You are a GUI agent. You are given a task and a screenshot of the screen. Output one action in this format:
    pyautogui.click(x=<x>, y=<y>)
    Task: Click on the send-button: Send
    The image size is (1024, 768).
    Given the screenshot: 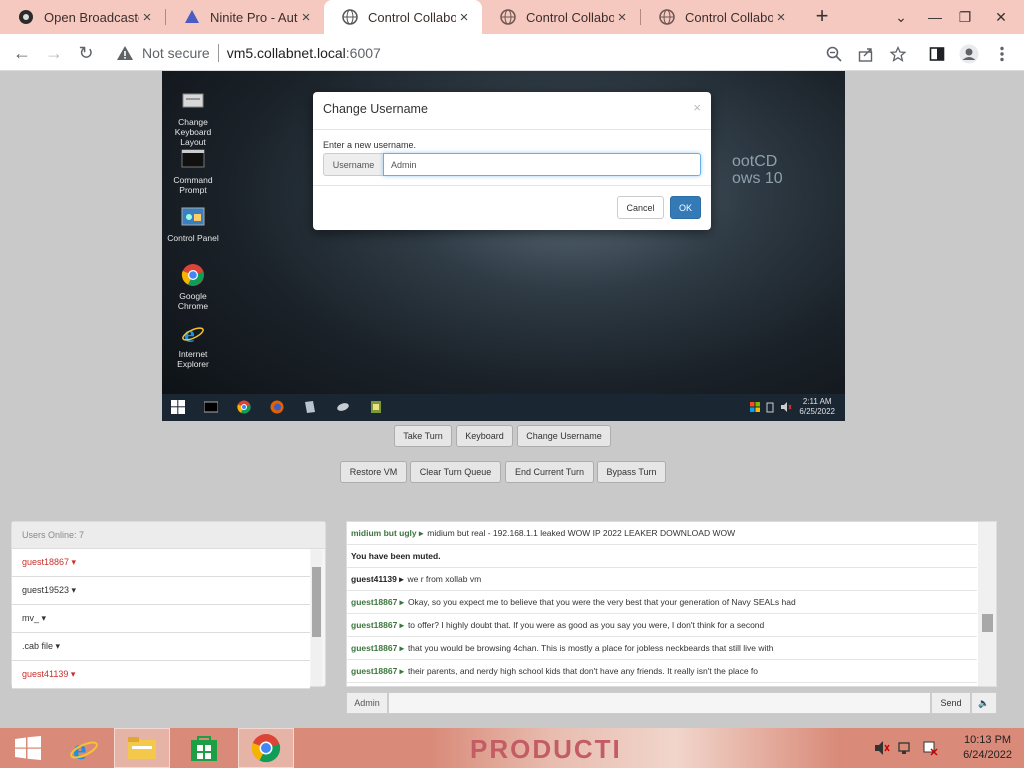 What is the action you would take?
    pyautogui.click(x=951, y=703)
    